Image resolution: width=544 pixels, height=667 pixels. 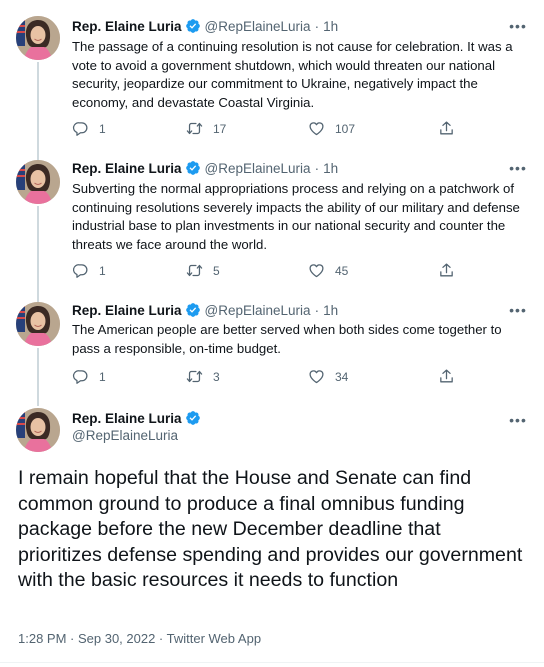 What do you see at coordinates (331, 128) in the screenshot?
I see `like-button: 107` at bounding box center [331, 128].